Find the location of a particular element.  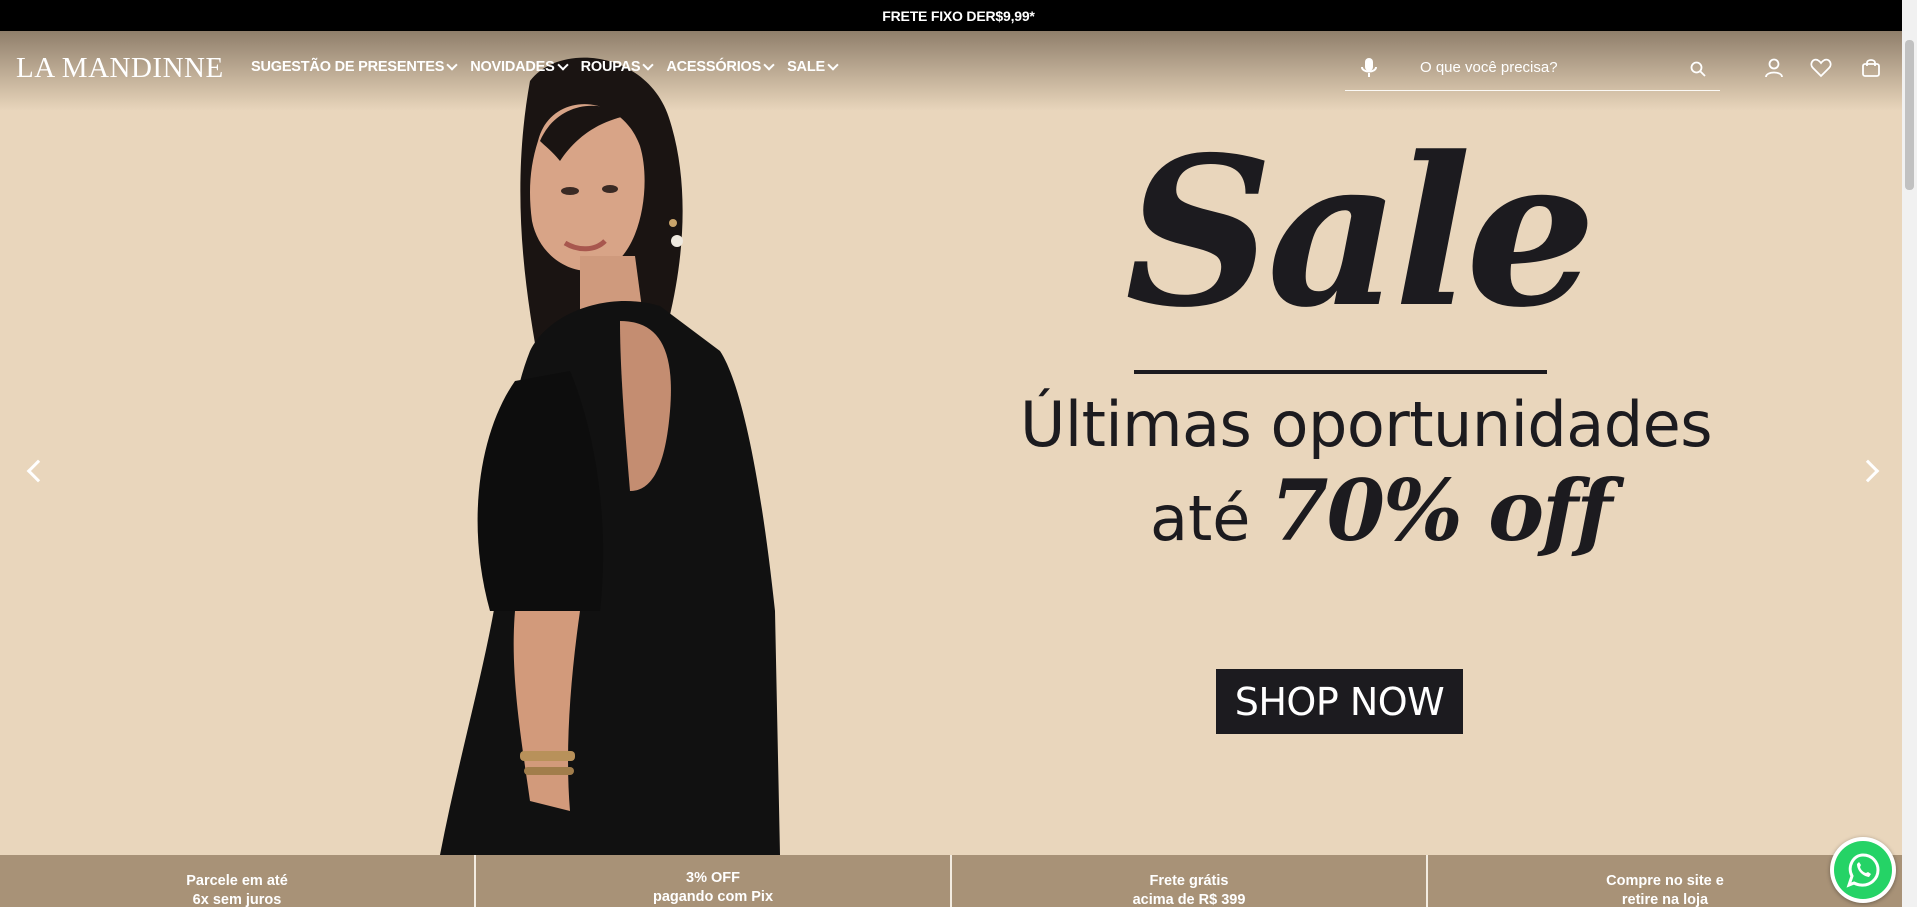

logo: LA MANDINNE is located at coordinates (120, 68).